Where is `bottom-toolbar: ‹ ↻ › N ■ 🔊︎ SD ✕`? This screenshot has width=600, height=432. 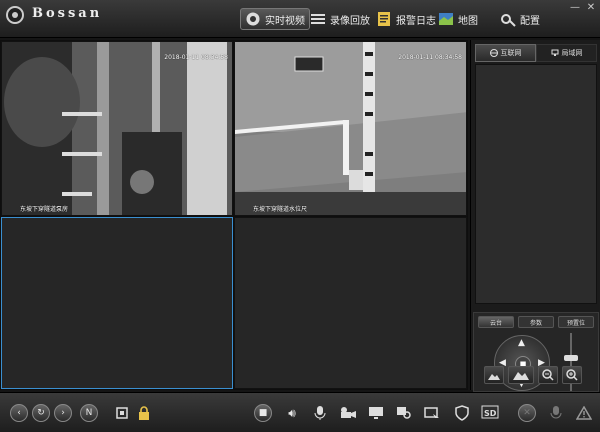
bottom-toolbar: ‹ ↻ › N ■ 🔊︎ SD ✕ is located at coordinates (300, 412).